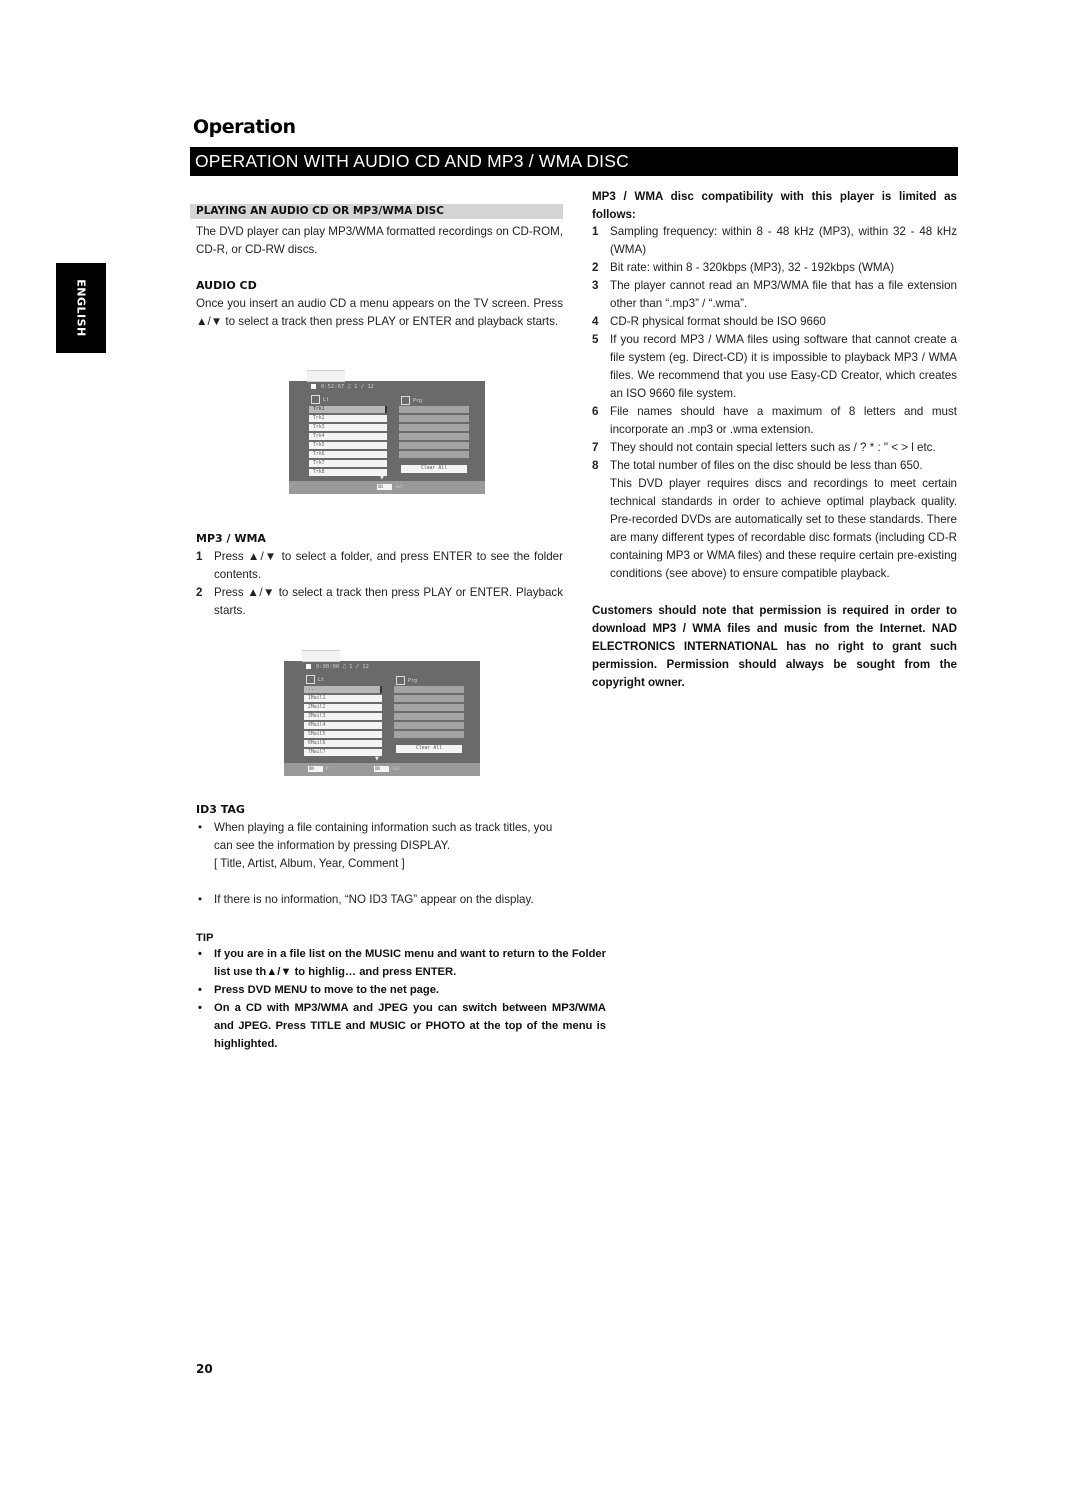 Image resolution: width=1080 pixels, height=1489 pixels. I want to click on menu-footer: ON Ext, so click(387, 487).